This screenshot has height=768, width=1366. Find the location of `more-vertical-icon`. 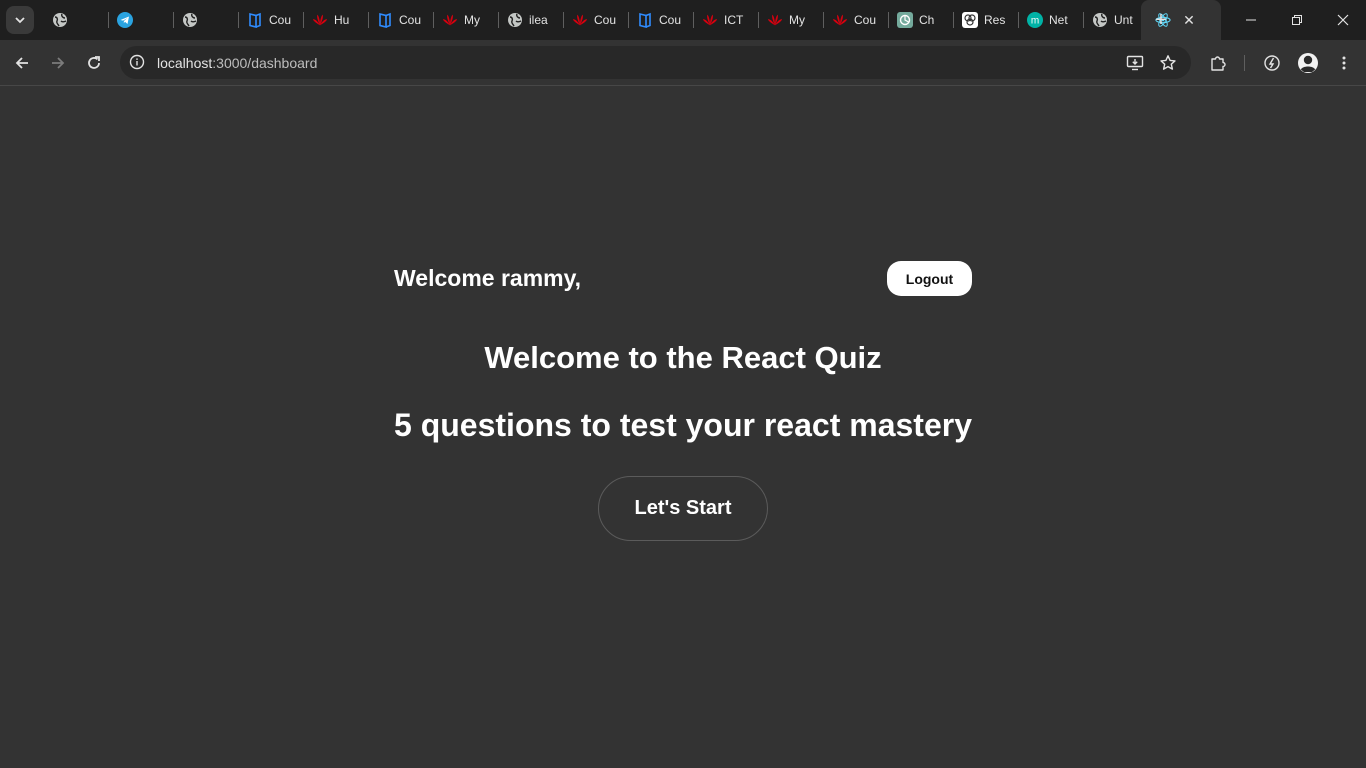

more-vertical-icon is located at coordinates (1344, 63).